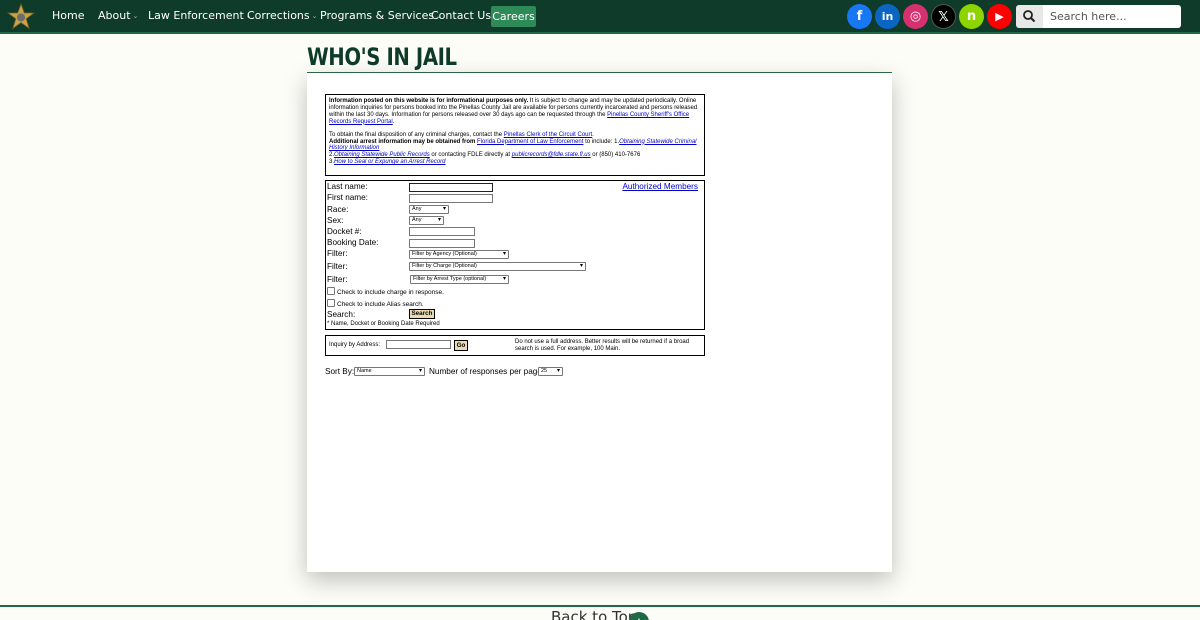 The width and height of the screenshot is (1200, 620). I want to click on docket-label: Docket #:, so click(344, 231).